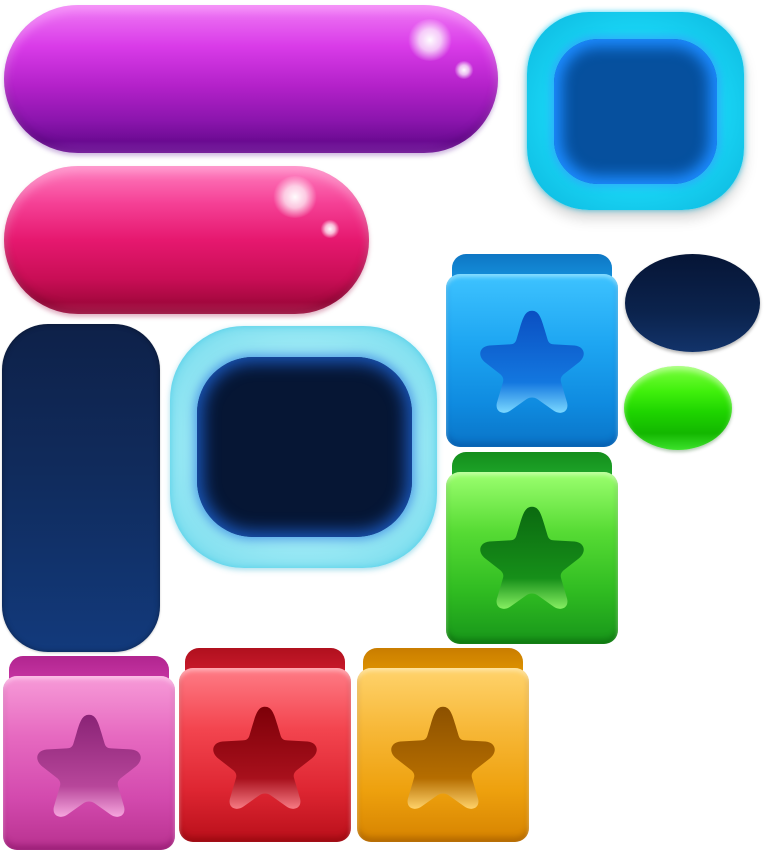  What do you see at coordinates (81, 488) in the screenshot?
I see `navy-tall-panel` at bounding box center [81, 488].